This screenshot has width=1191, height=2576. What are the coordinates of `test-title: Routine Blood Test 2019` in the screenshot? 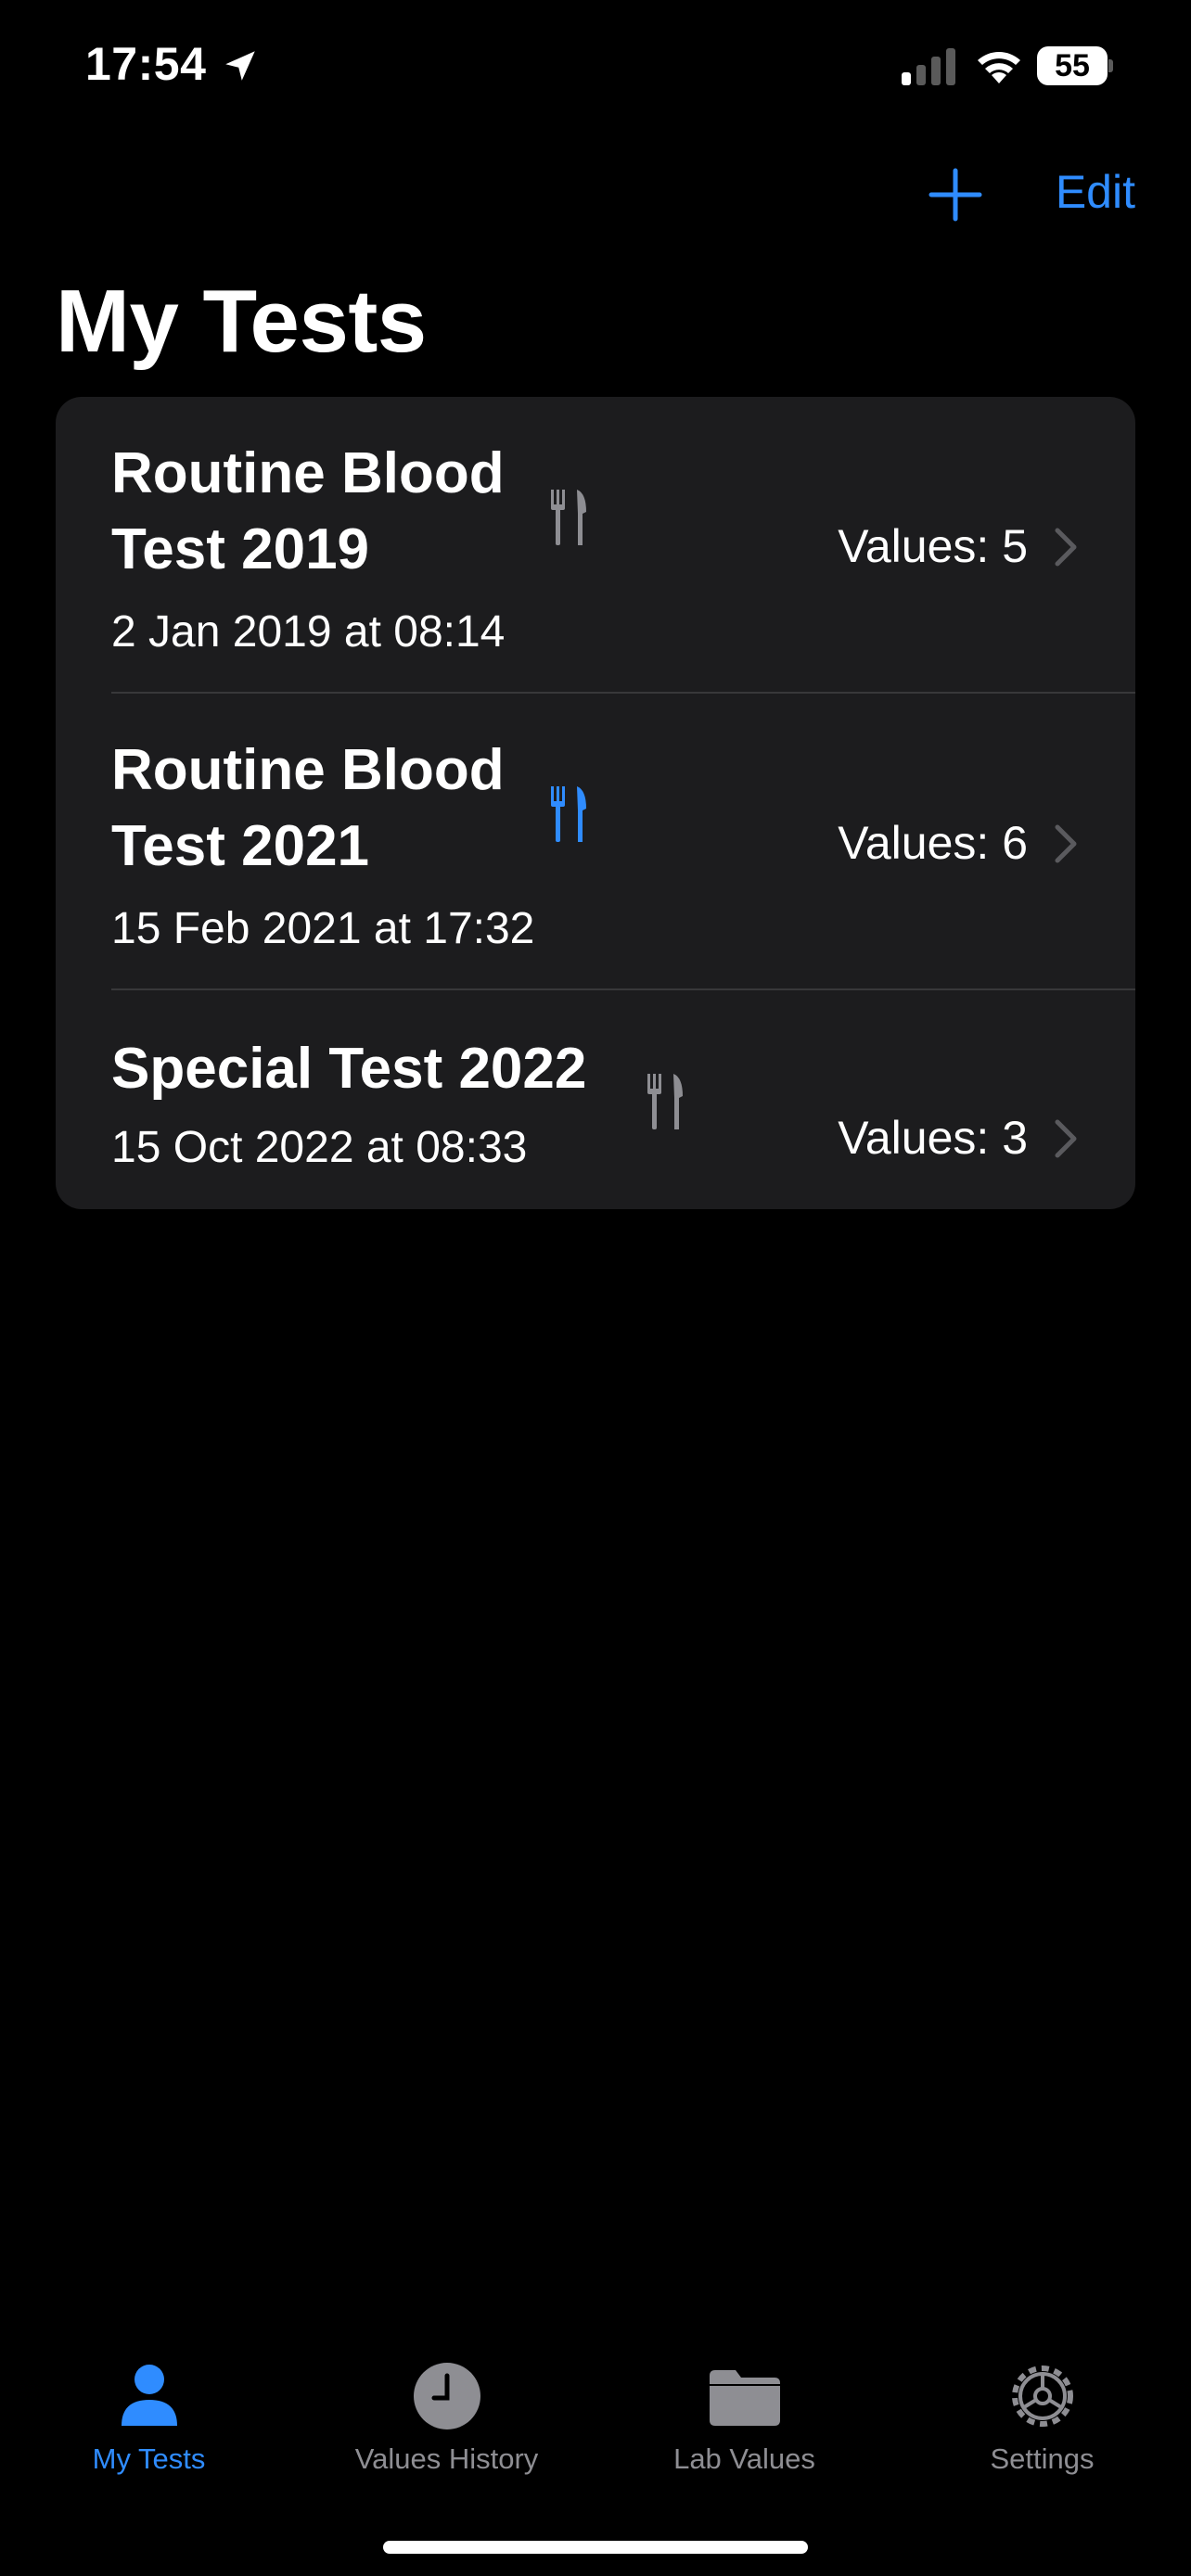 It's located at (308, 511).